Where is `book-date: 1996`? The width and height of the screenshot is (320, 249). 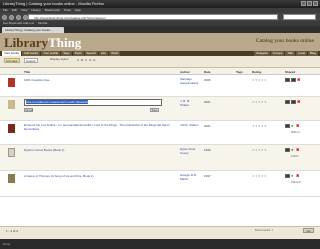
book-date: 1996 is located at coordinates (207, 150).